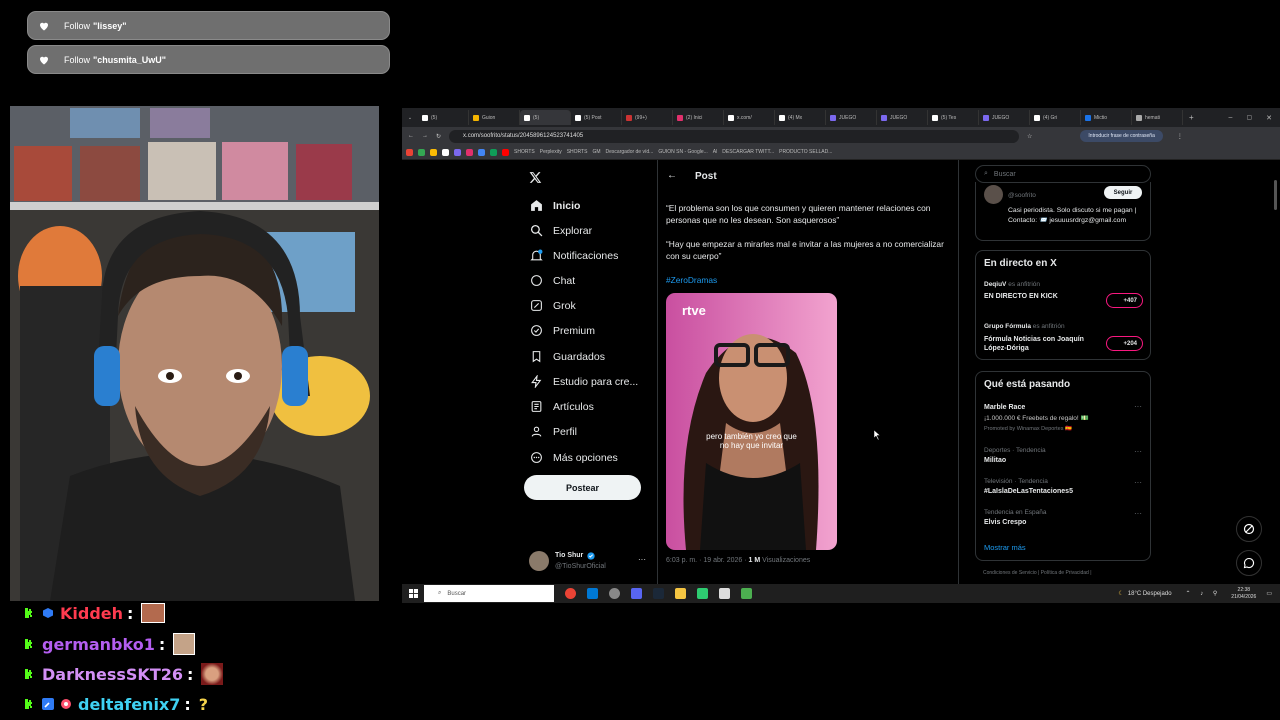 This screenshot has width=1280, height=720. I want to click on reload-icon: ↻, so click(438, 136).